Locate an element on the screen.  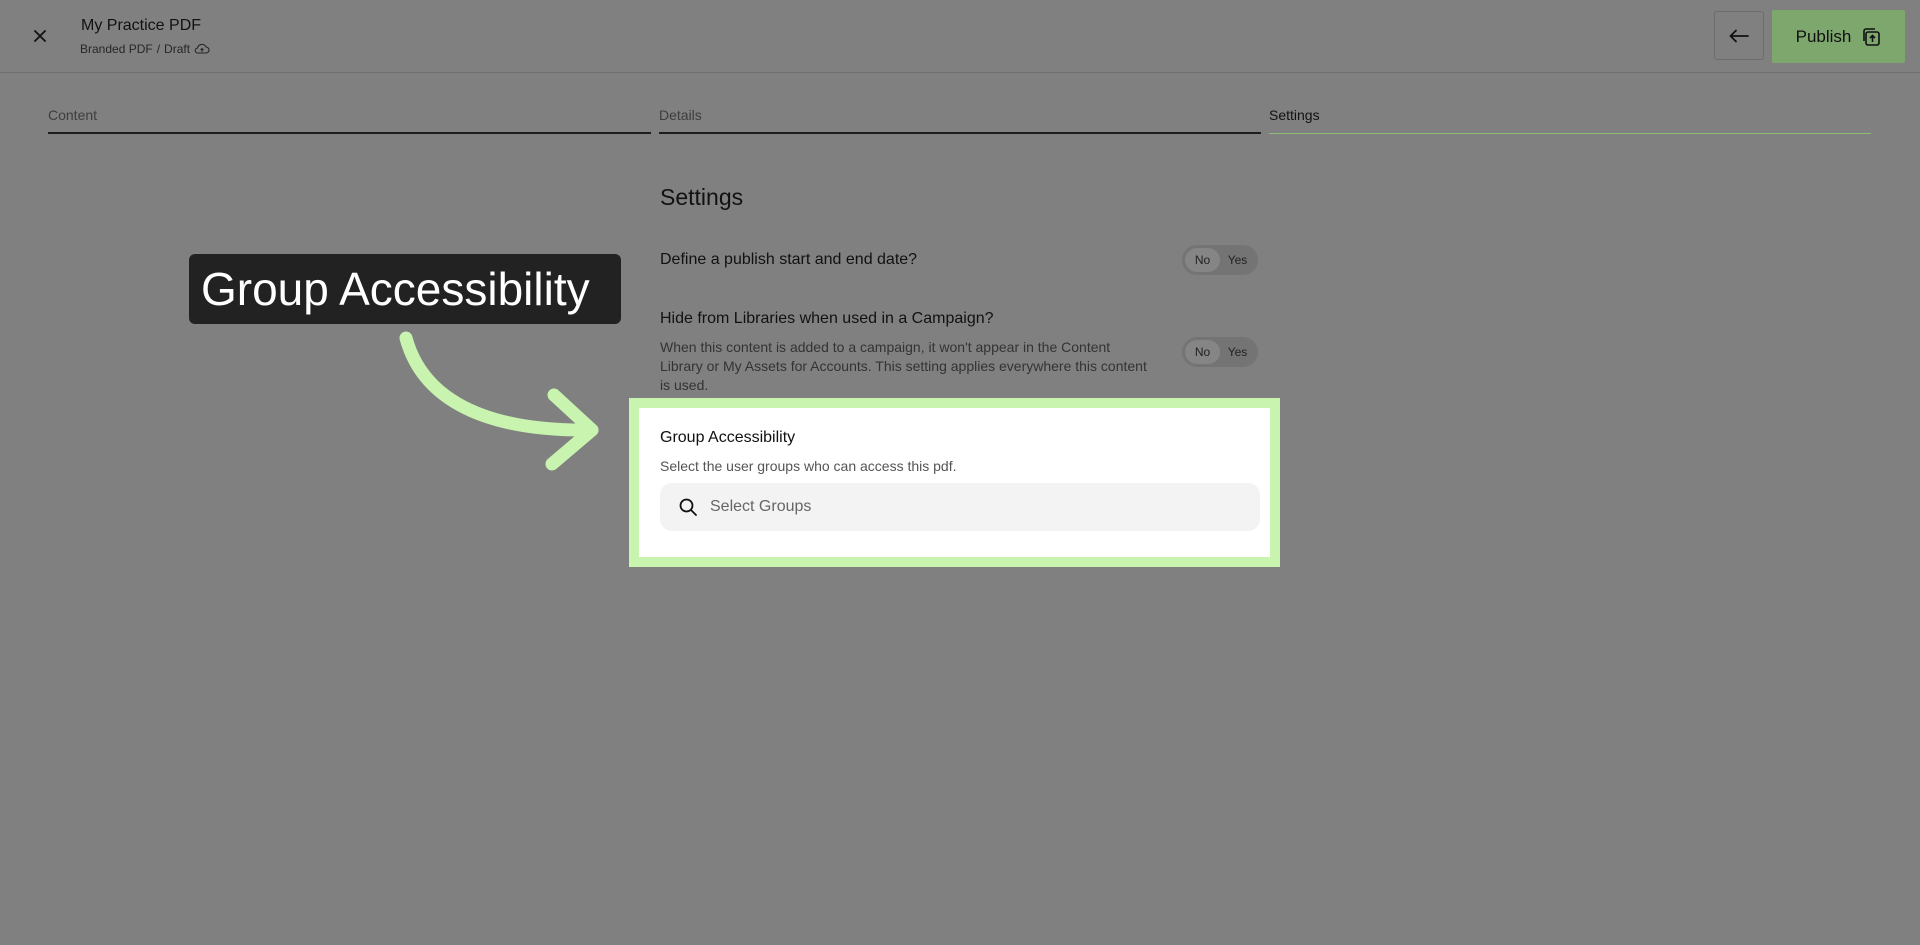
cloud-save-icon is located at coordinates (202, 48).